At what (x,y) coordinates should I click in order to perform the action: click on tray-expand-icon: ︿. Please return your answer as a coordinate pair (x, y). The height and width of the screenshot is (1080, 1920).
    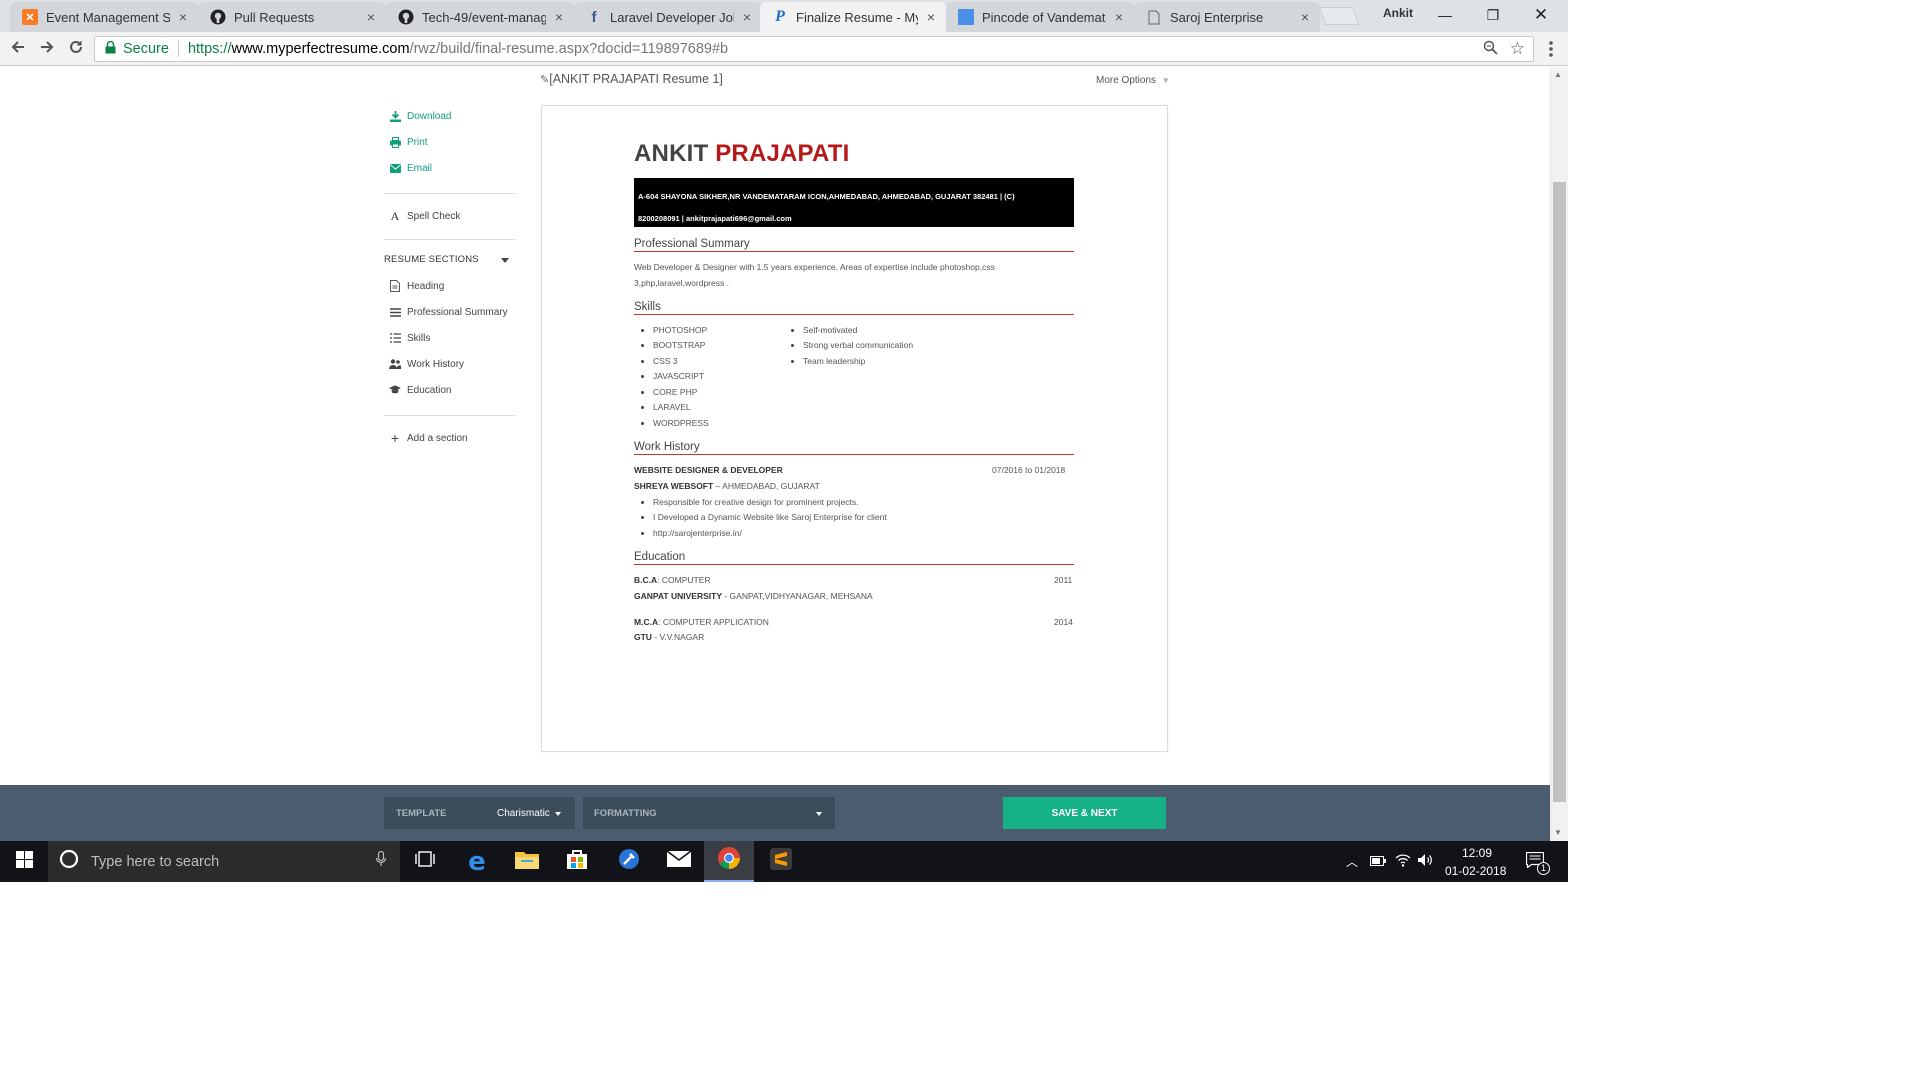
    Looking at the image, I should click on (1352, 861).